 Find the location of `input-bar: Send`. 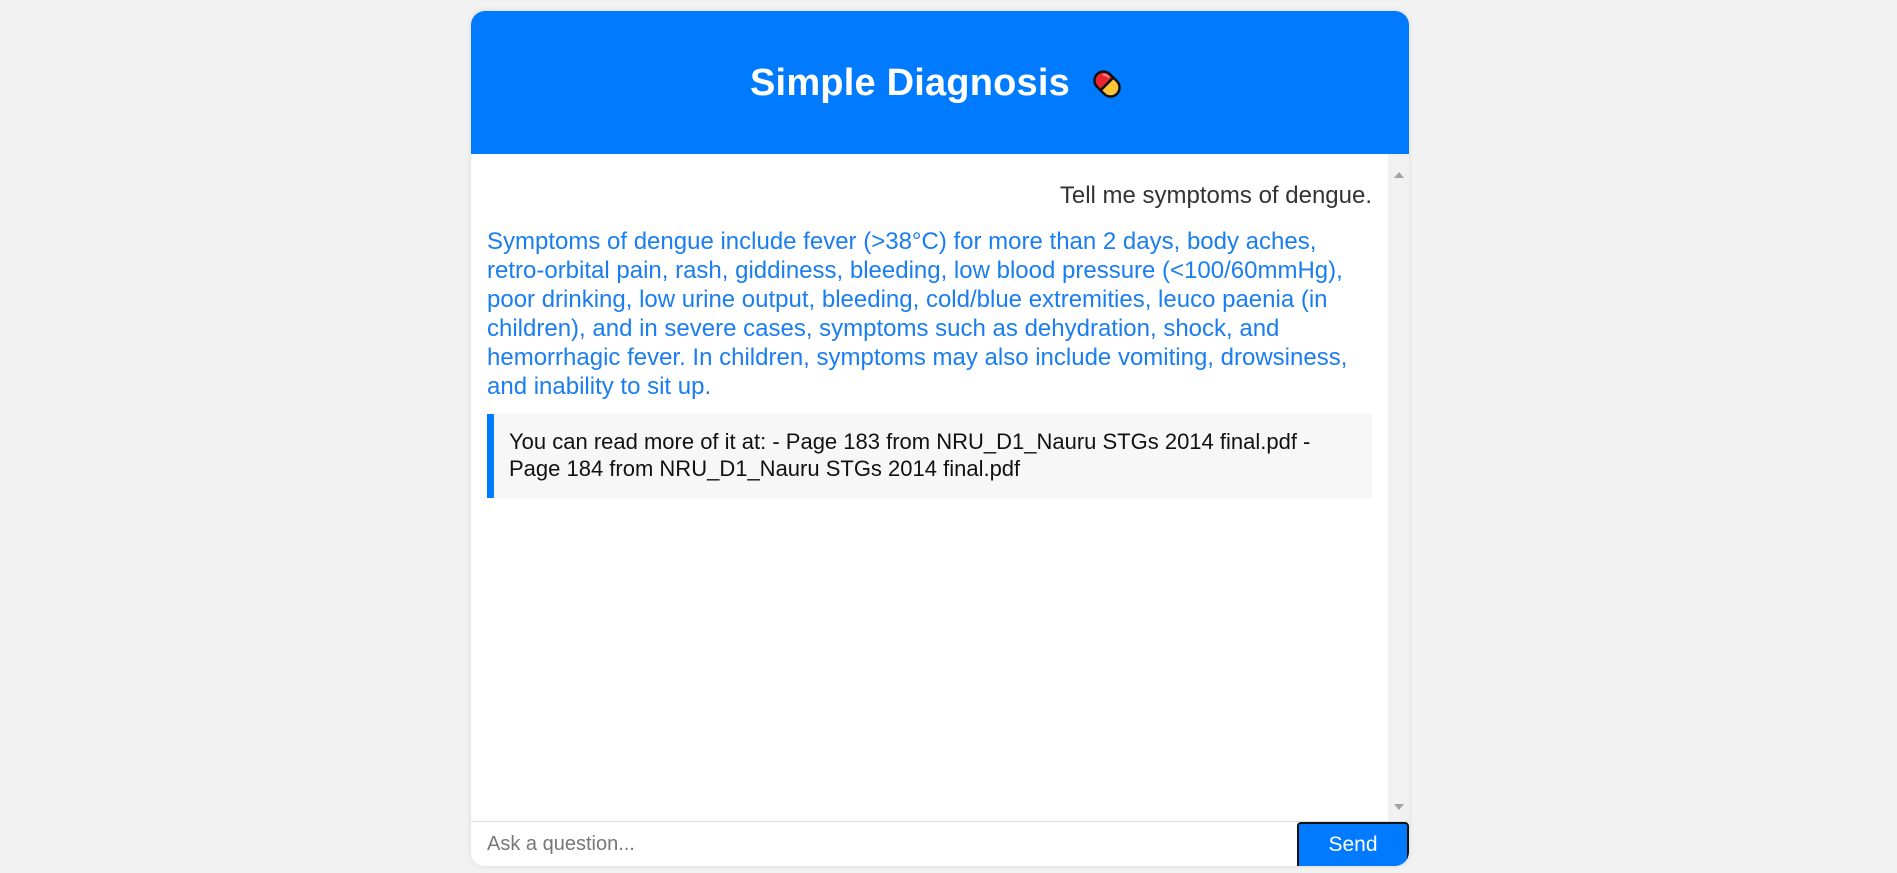

input-bar: Send is located at coordinates (940, 843).